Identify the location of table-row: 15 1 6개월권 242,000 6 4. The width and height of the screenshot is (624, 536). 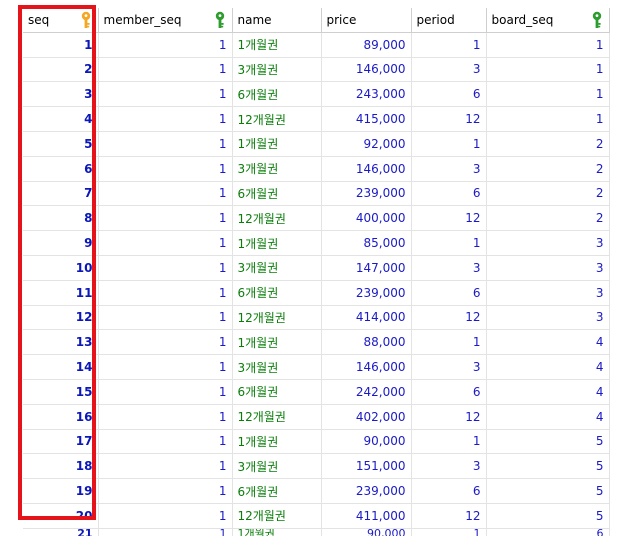
(316, 392).